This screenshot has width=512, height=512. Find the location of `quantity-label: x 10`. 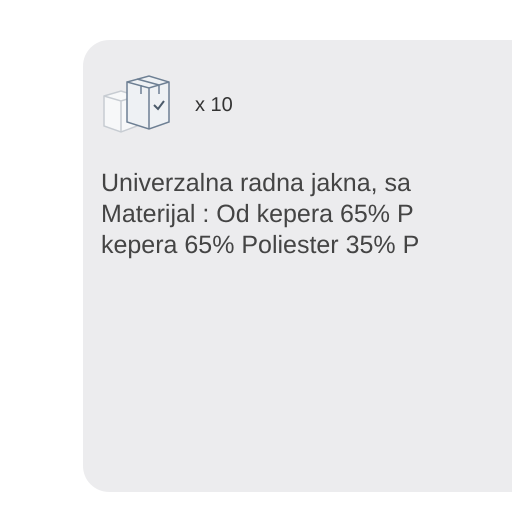

quantity-label: x 10 is located at coordinates (214, 105).